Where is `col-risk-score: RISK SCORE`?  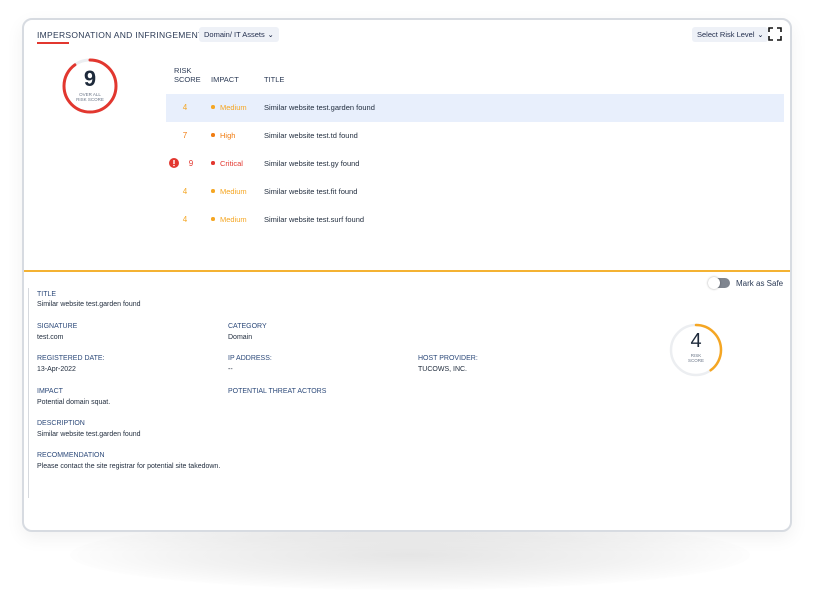
col-risk-score: RISK SCORE is located at coordinates (187, 75).